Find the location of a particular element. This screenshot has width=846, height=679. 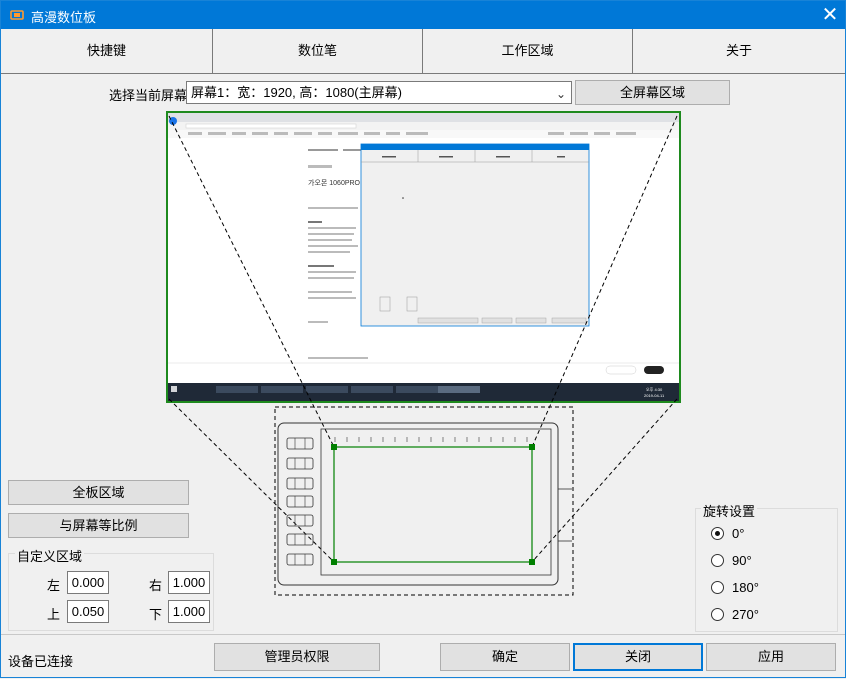

screen-select-label: 选择当前屏幕 is located at coordinates (148, 95).